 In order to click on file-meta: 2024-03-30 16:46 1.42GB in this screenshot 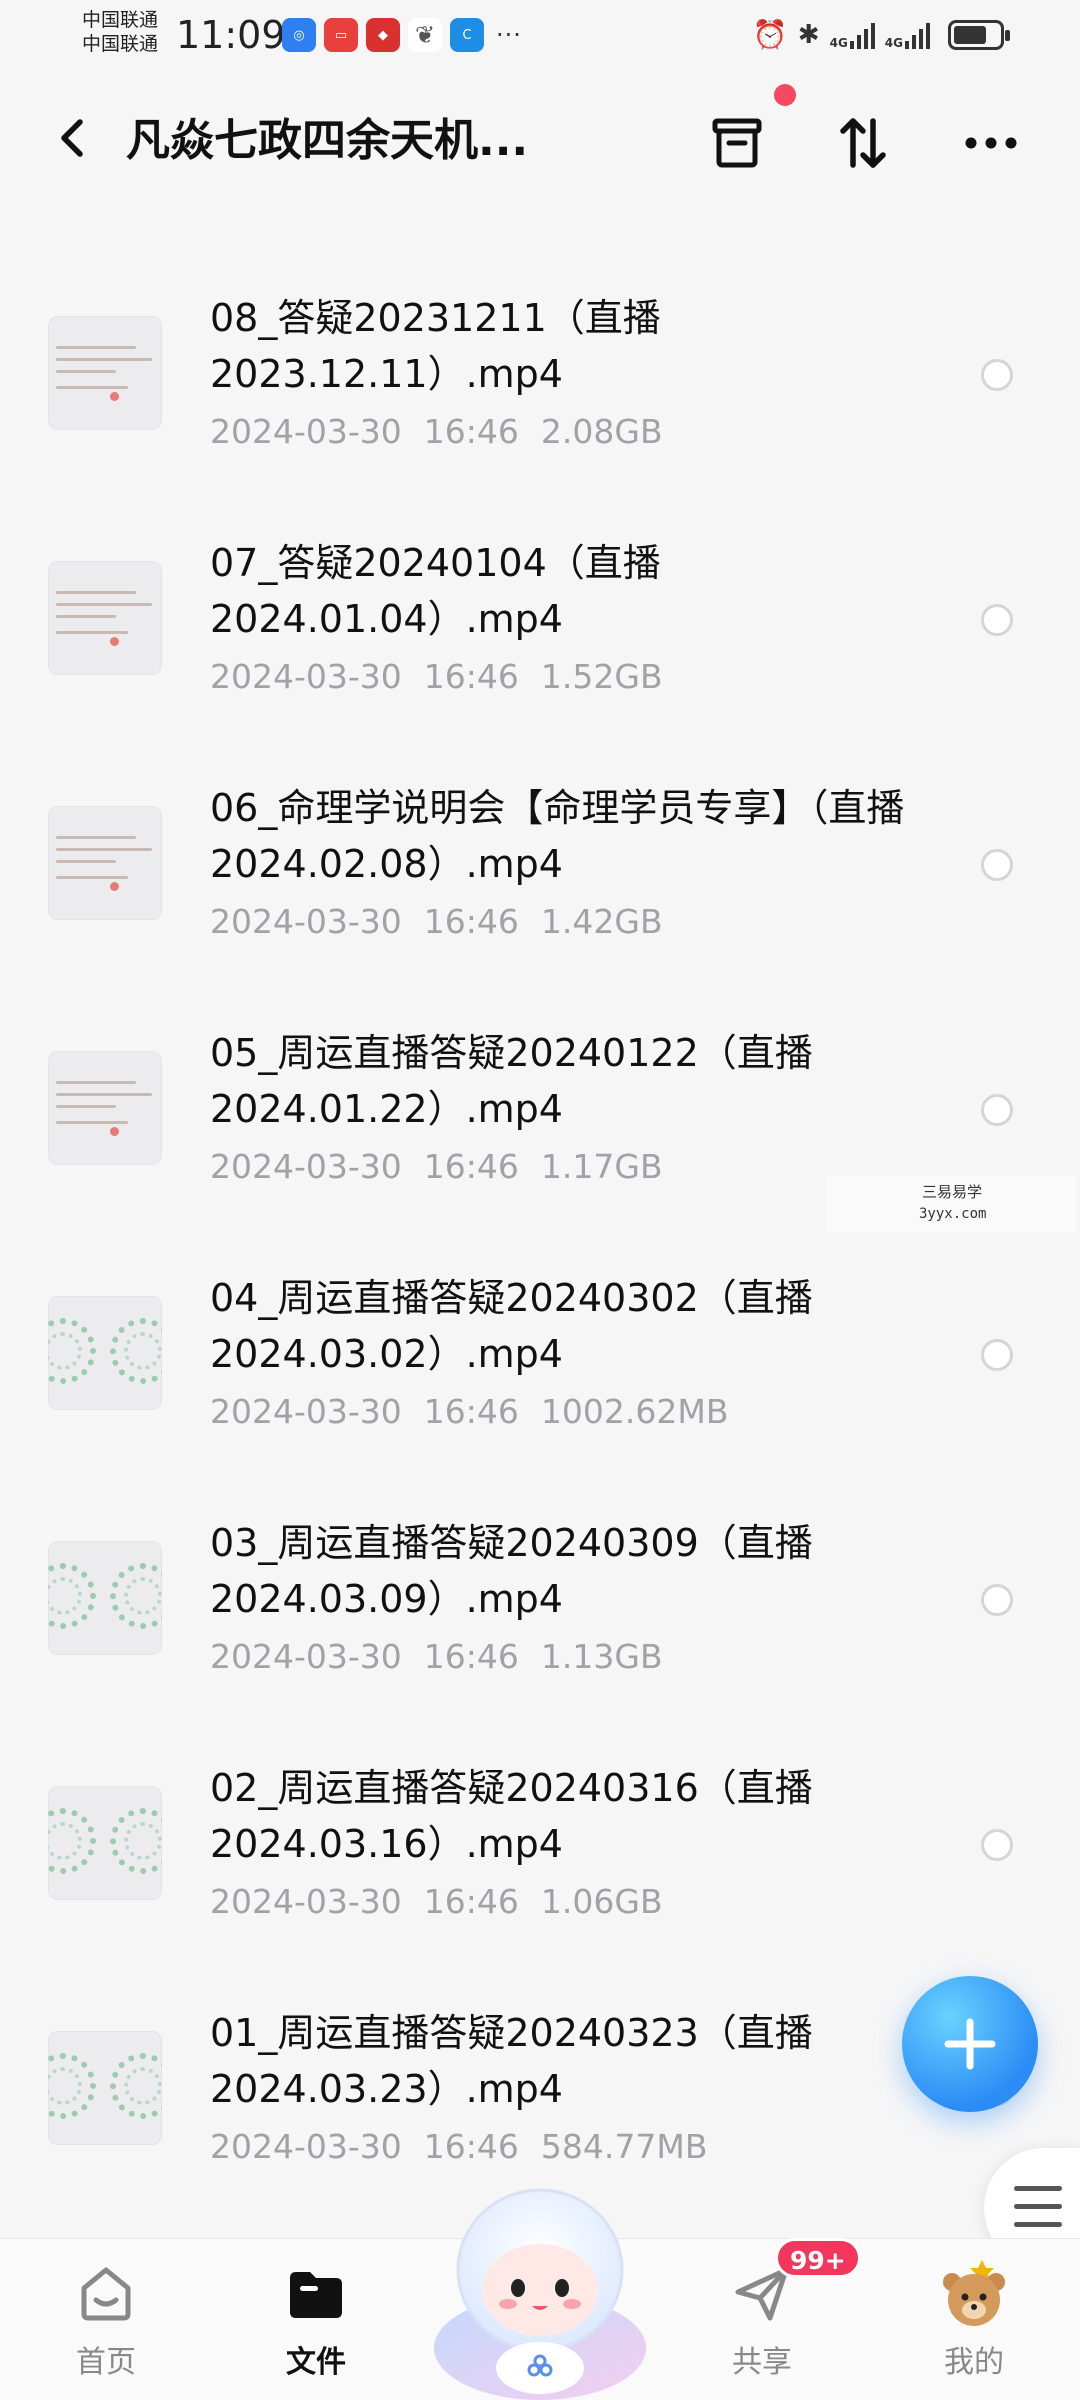, I will do `click(447, 922)`.